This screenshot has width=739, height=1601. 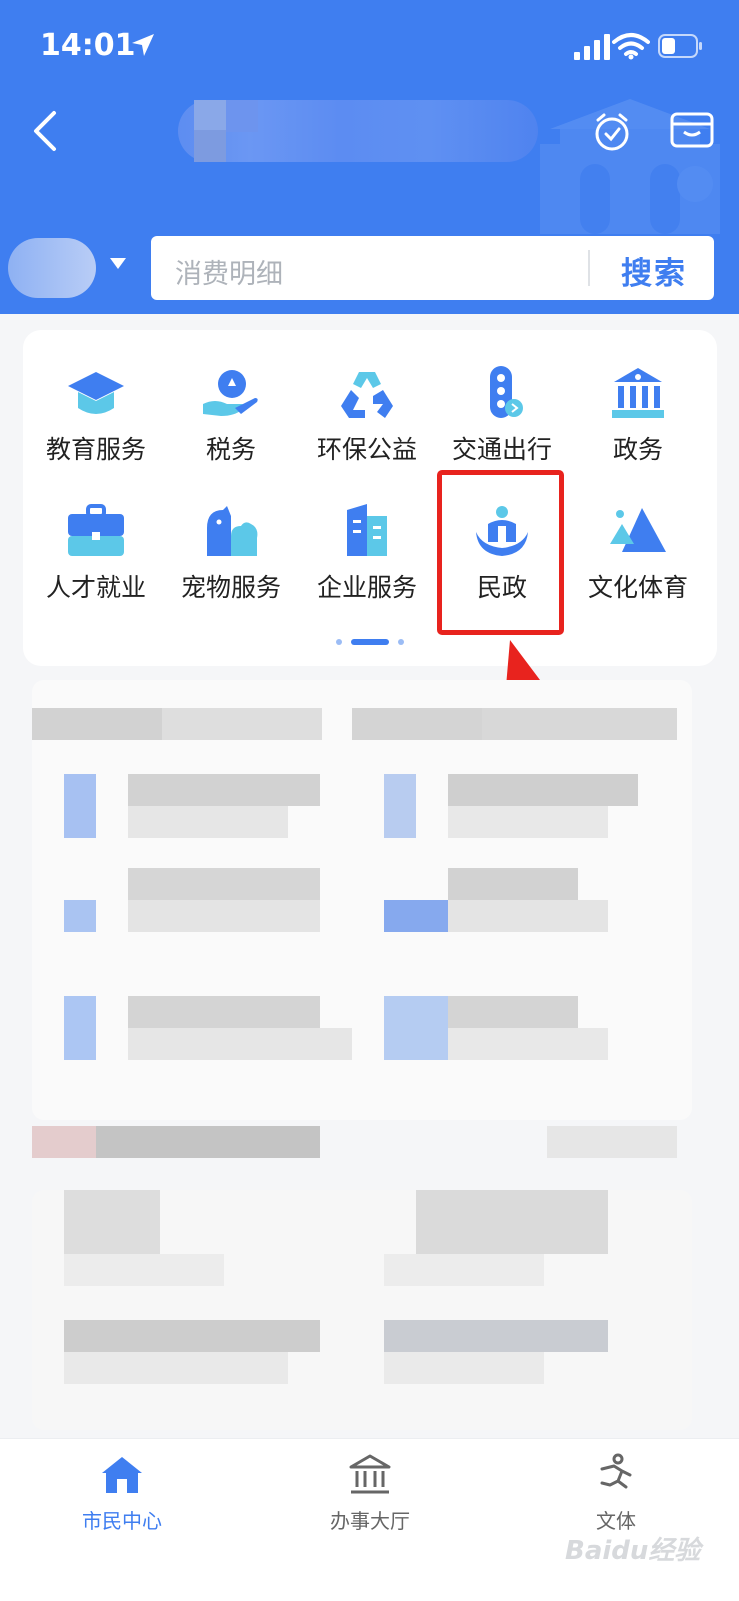 I want to click on running-person-icon, so click(x=616, y=1471).